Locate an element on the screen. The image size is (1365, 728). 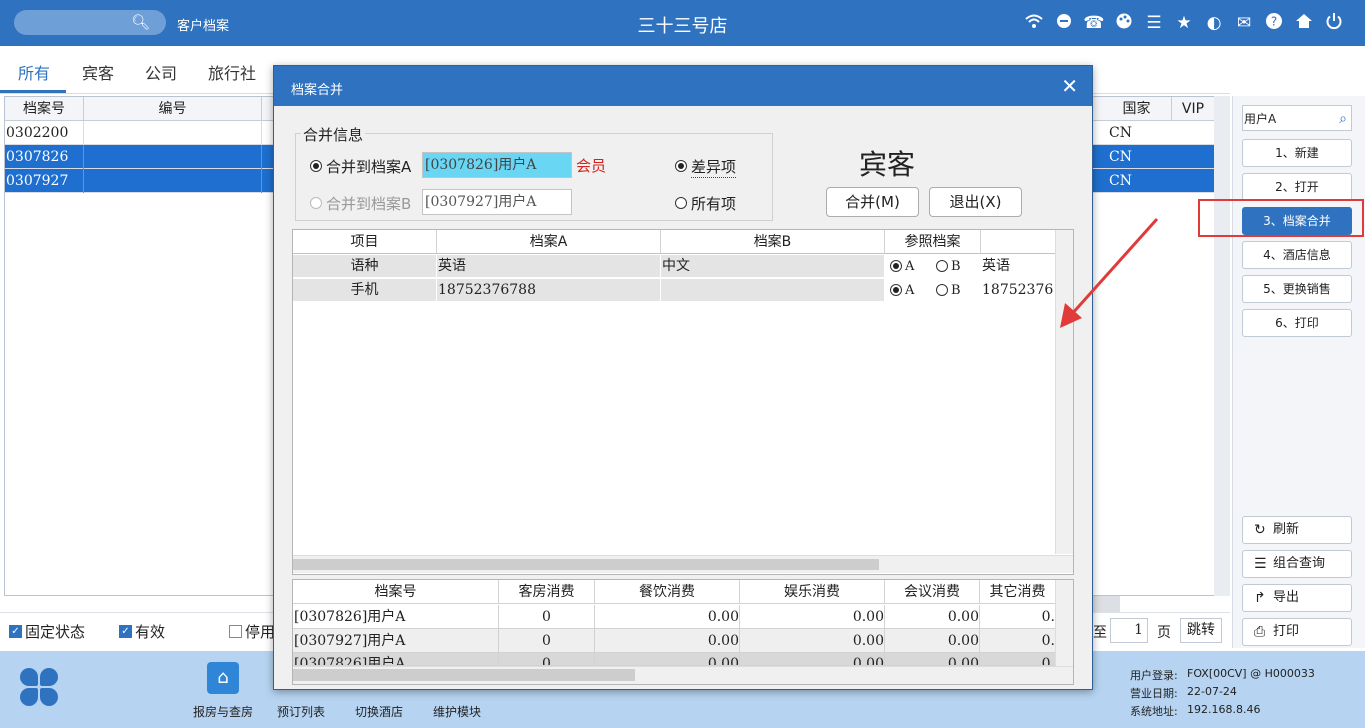
room-status-icon: ⌂ is located at coordinates (223, 678).